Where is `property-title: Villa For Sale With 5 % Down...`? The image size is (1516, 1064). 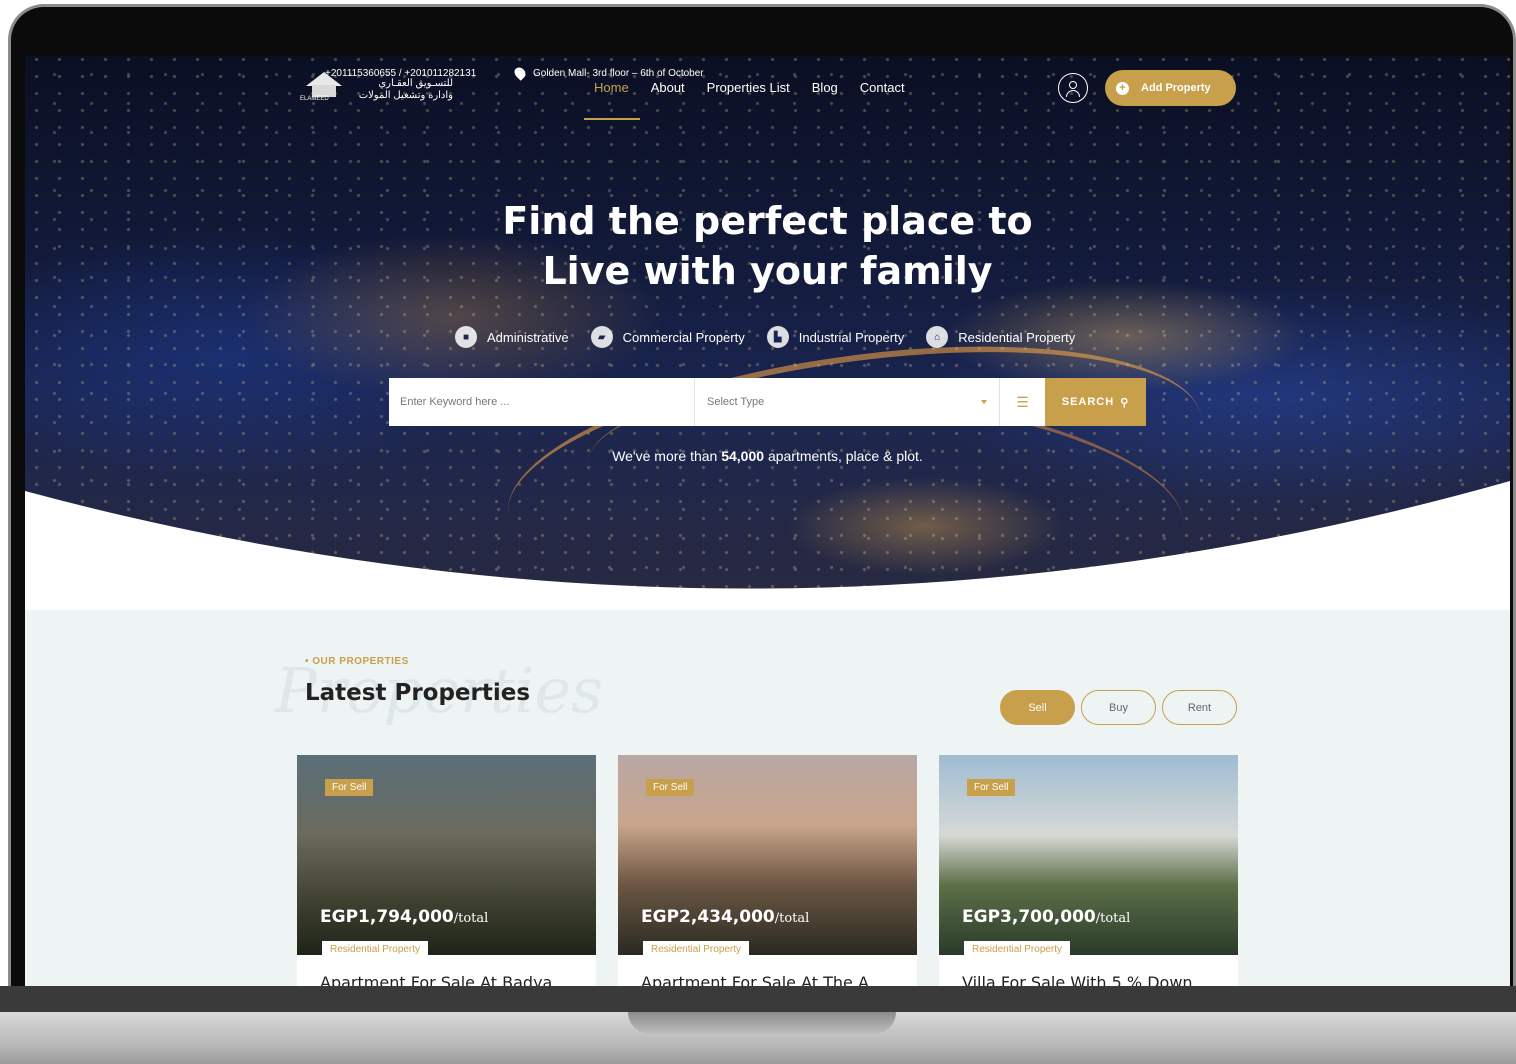
property-title: Villa For Sale With 5 % Down... is located at coordinates (1085, 979).